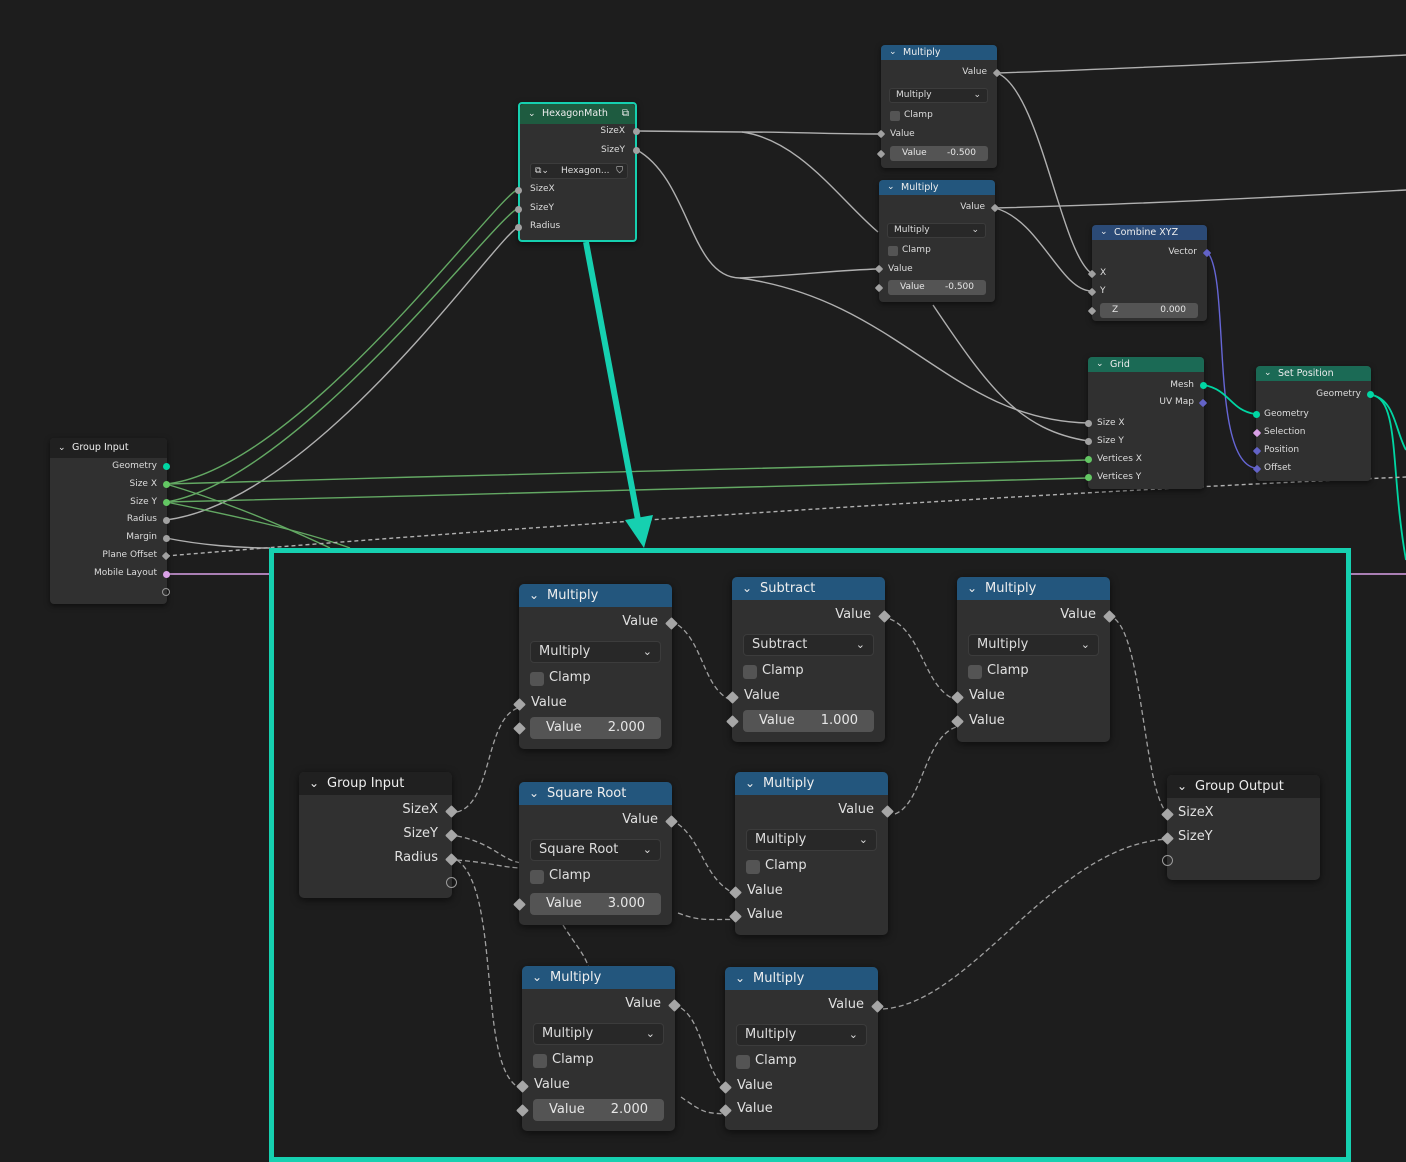  Describe the element at coordinates (141, 519) in the screenshot. I see `socket-label: Radius` at that location.